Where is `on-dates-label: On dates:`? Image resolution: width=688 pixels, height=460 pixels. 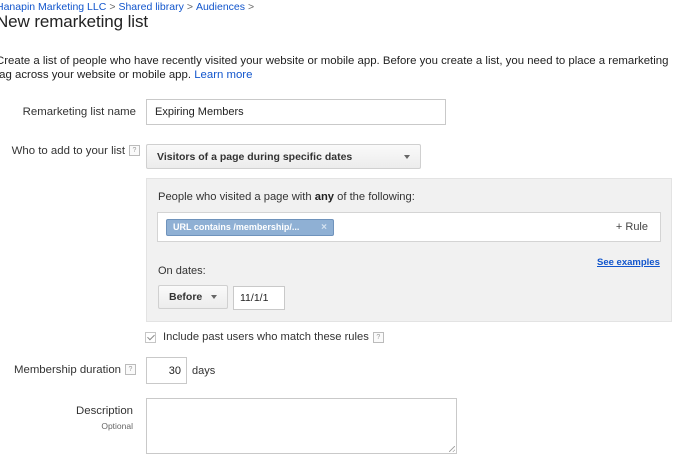 on-dates-label: On dates: is located at coordinates (182, 271).